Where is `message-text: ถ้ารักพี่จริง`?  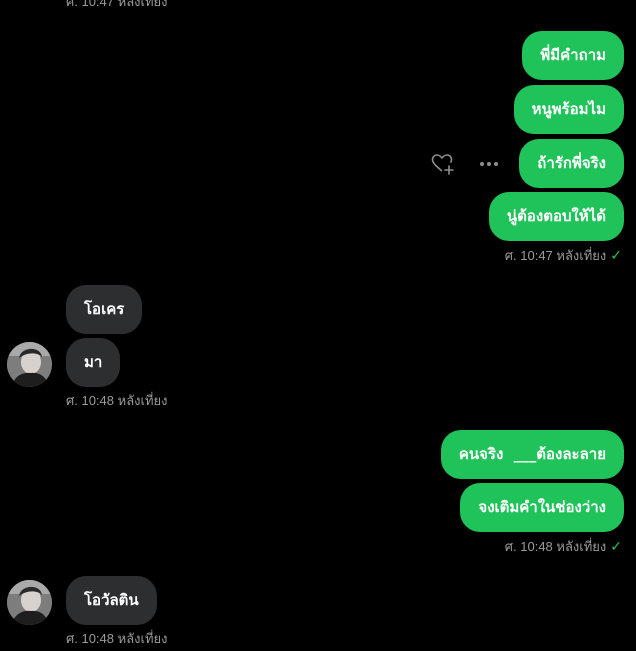
message-text: ถ้ารักพี่จริง is located at coordinates (571, 163).